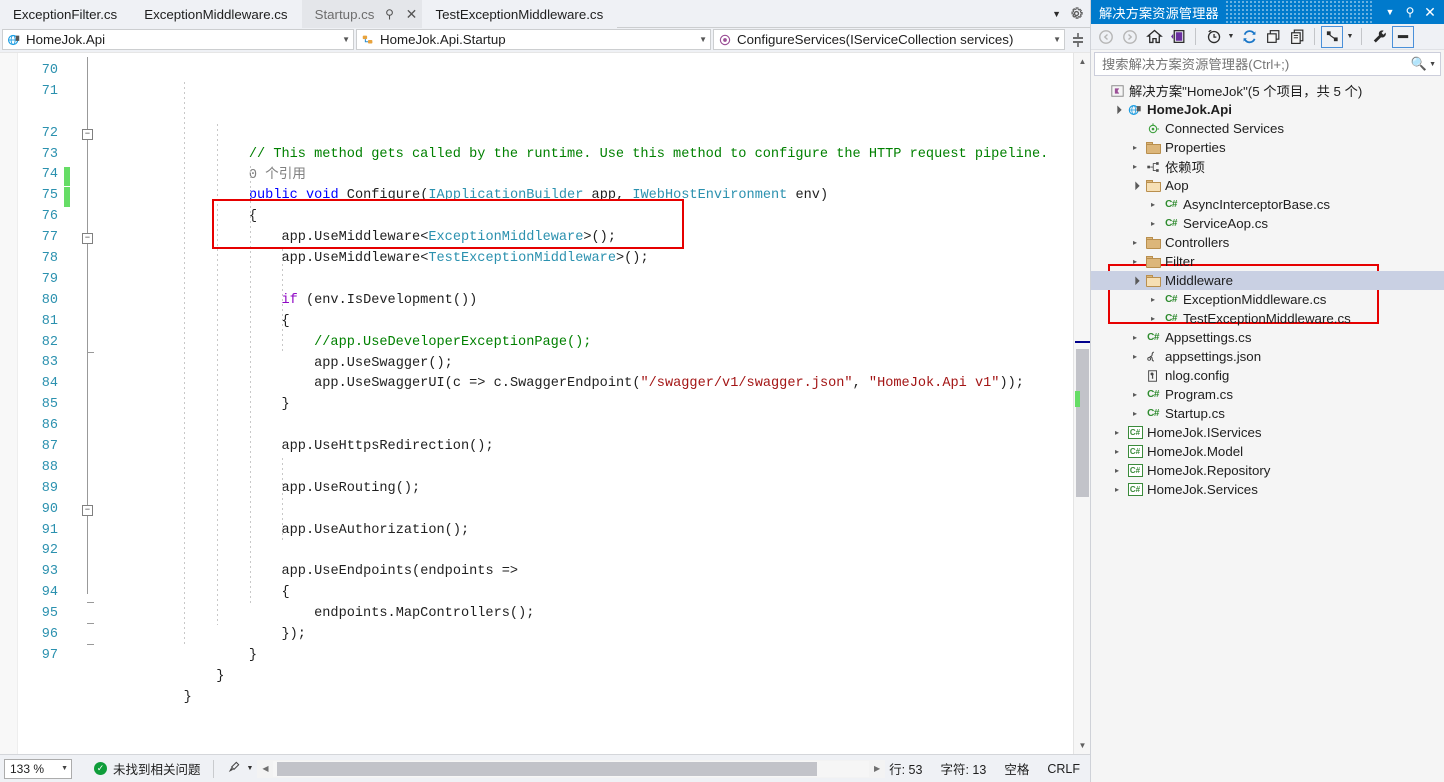 The height and width of the screenshot is (782, 1444). I want to click on vertical-scrollbar-thumb, so click(1082, 423).